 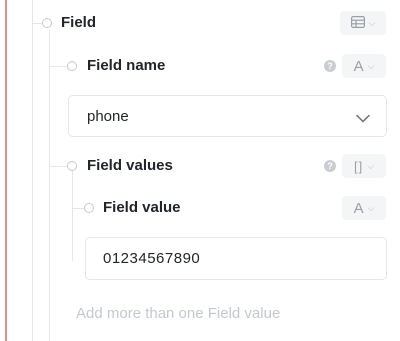 What do you see at coordinates (72, 66) in the screenshot?
I see `field-name-bullet` at bounding box center [72, 66].